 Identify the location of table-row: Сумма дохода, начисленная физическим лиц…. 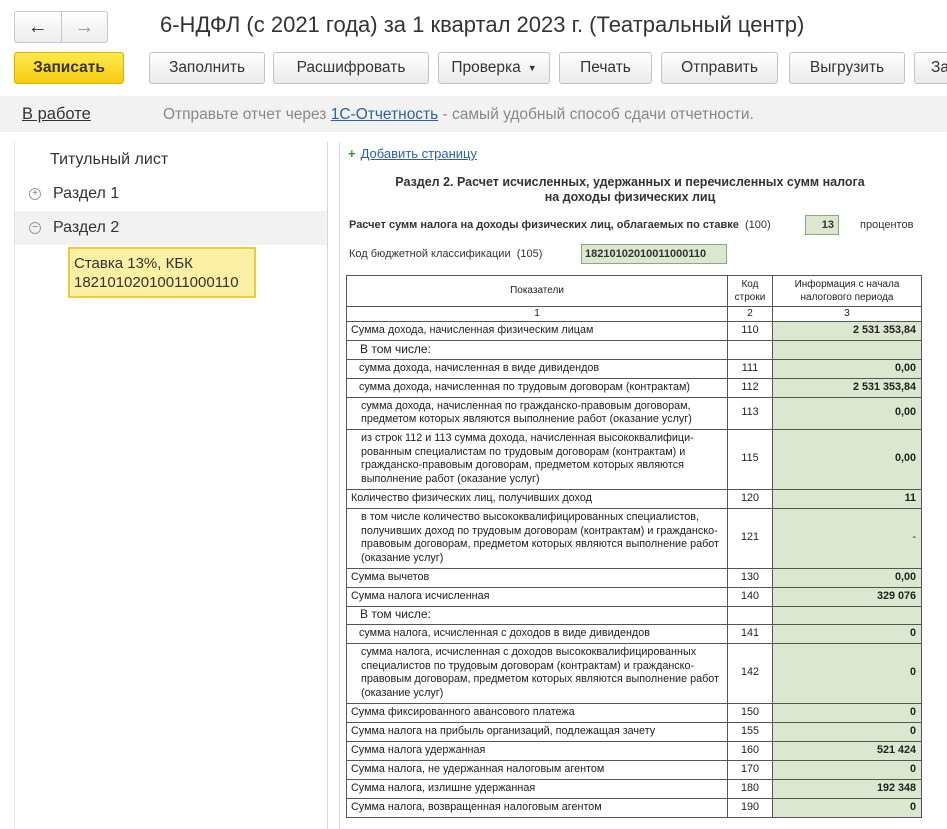
(634, 330).